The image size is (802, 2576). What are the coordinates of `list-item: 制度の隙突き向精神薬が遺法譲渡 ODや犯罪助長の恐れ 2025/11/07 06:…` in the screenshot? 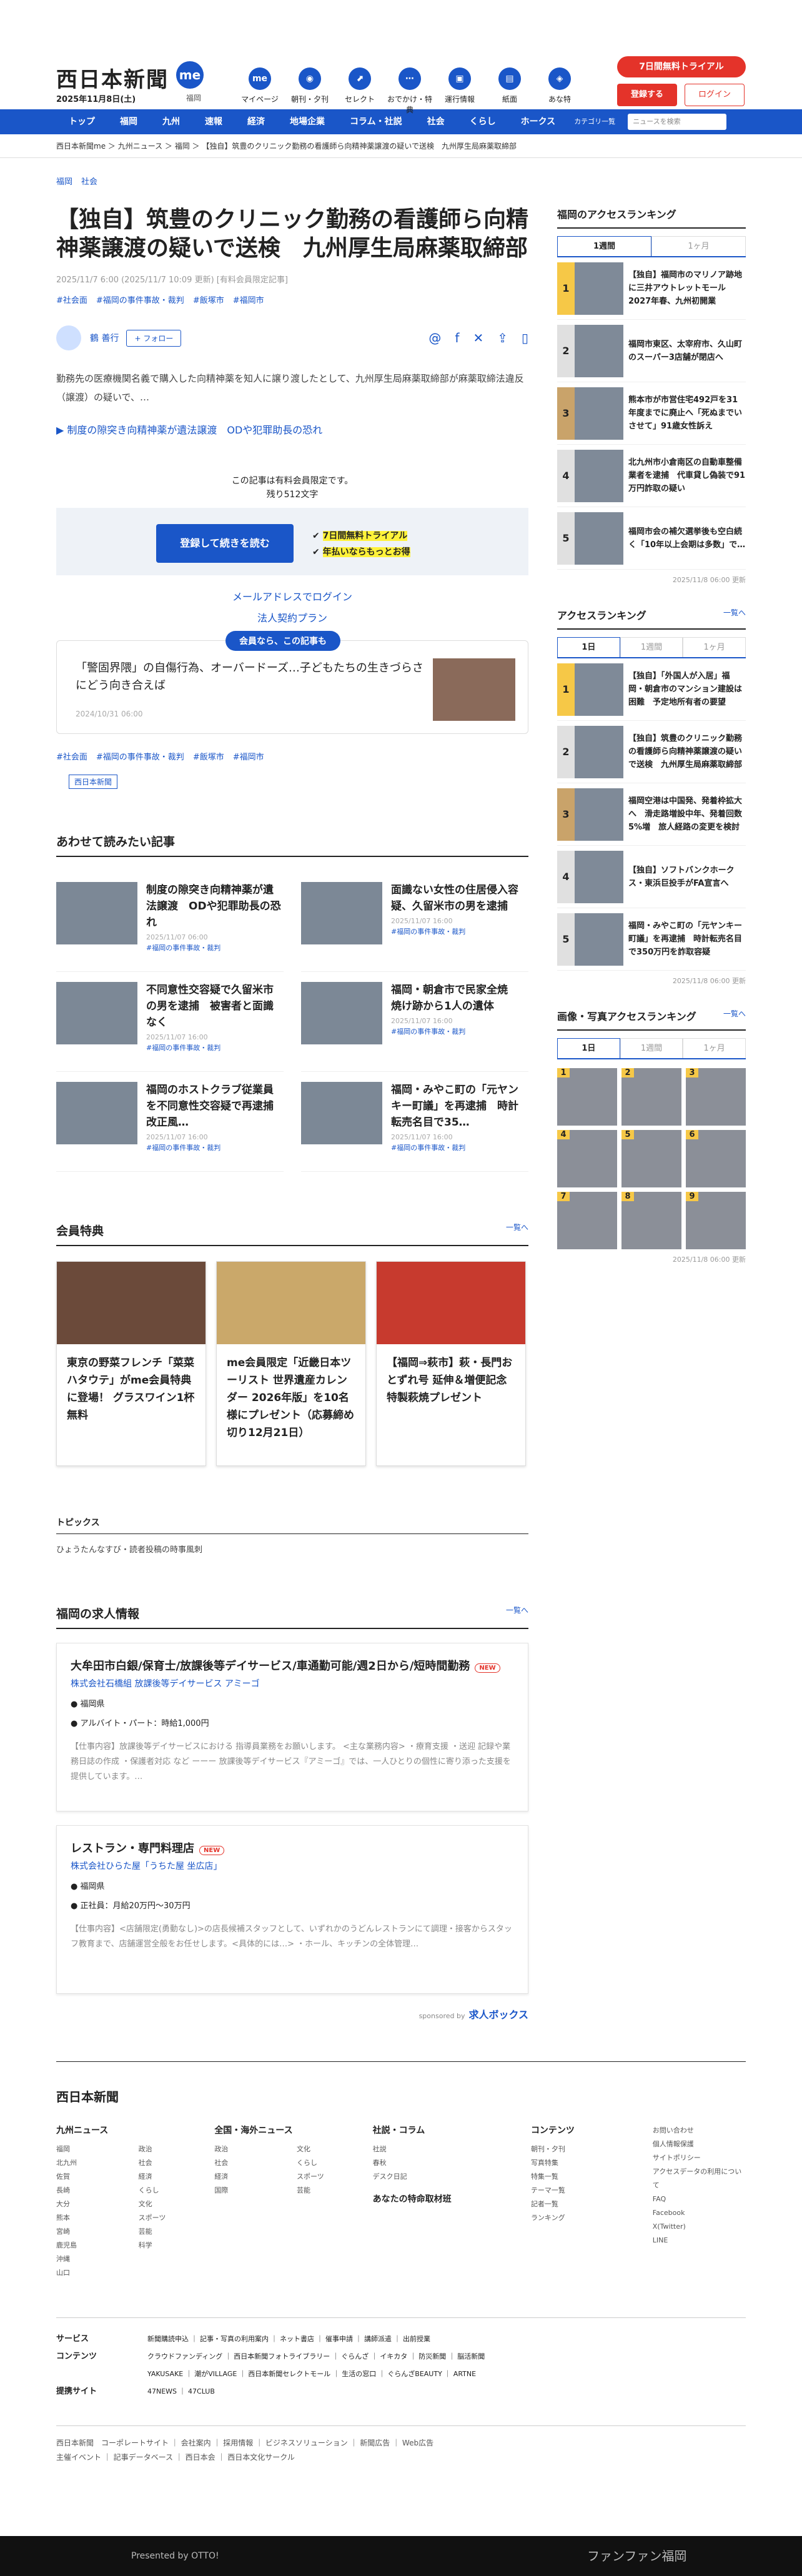 It's located at (170, 922).